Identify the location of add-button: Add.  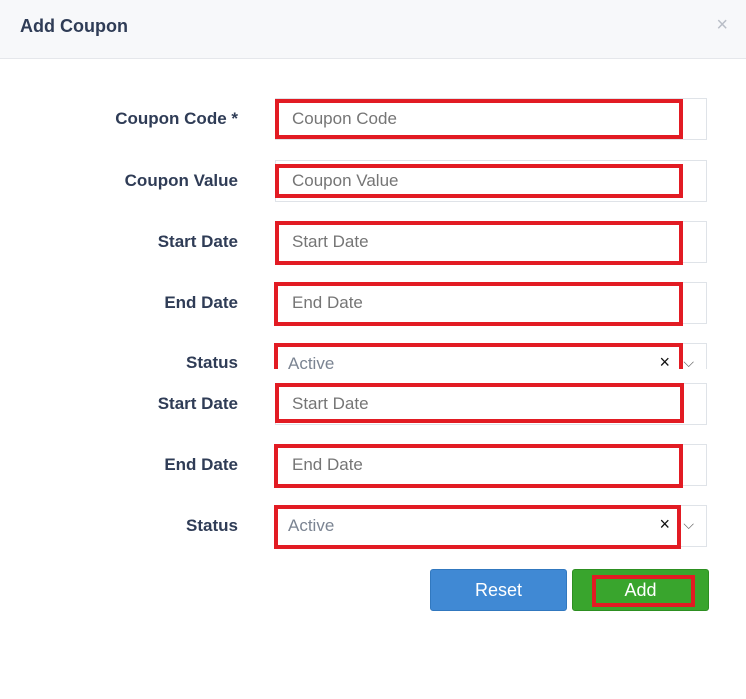
(640, 590).